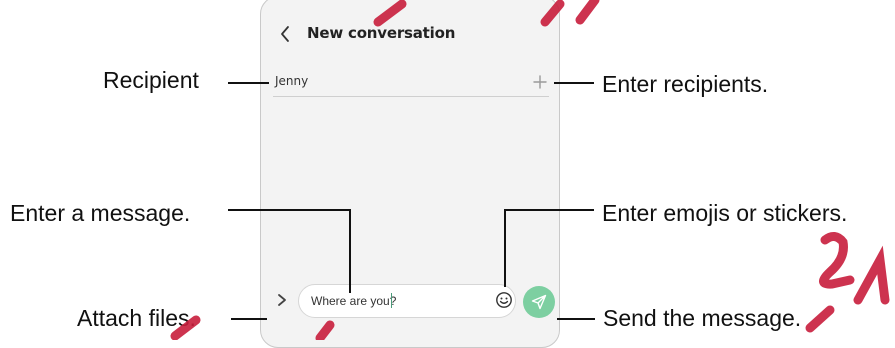  Describe the element at coordinates (381, 33) in the screenshot. I see `page-title: New conversation` at that location.